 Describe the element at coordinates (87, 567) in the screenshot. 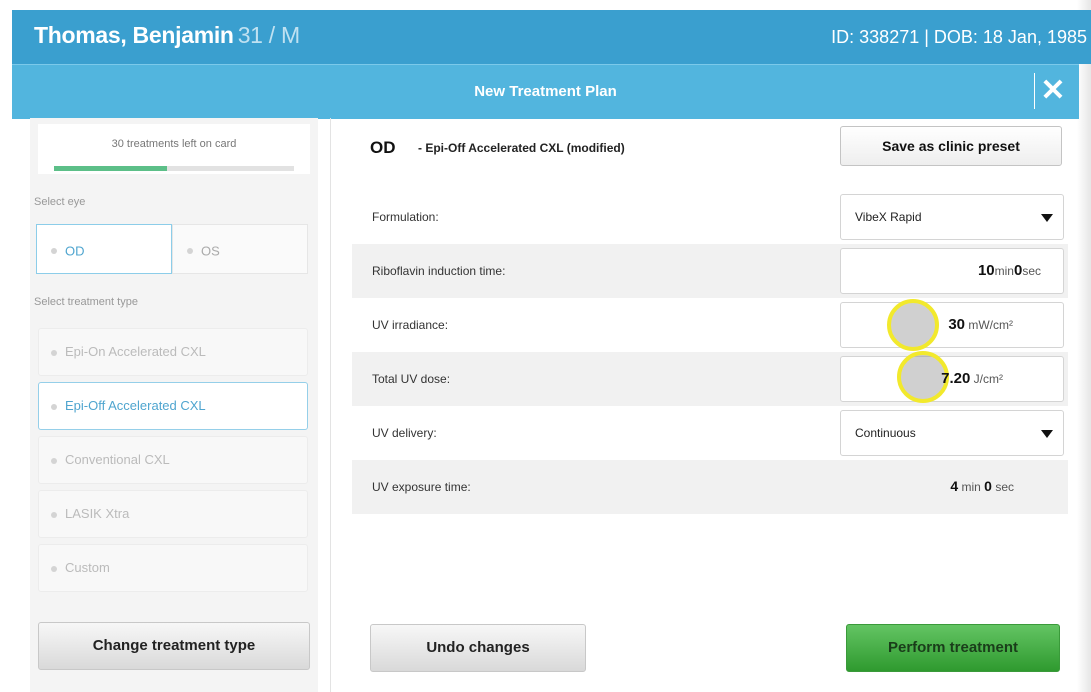

I see `treatment-option-label: Custom` at that location.